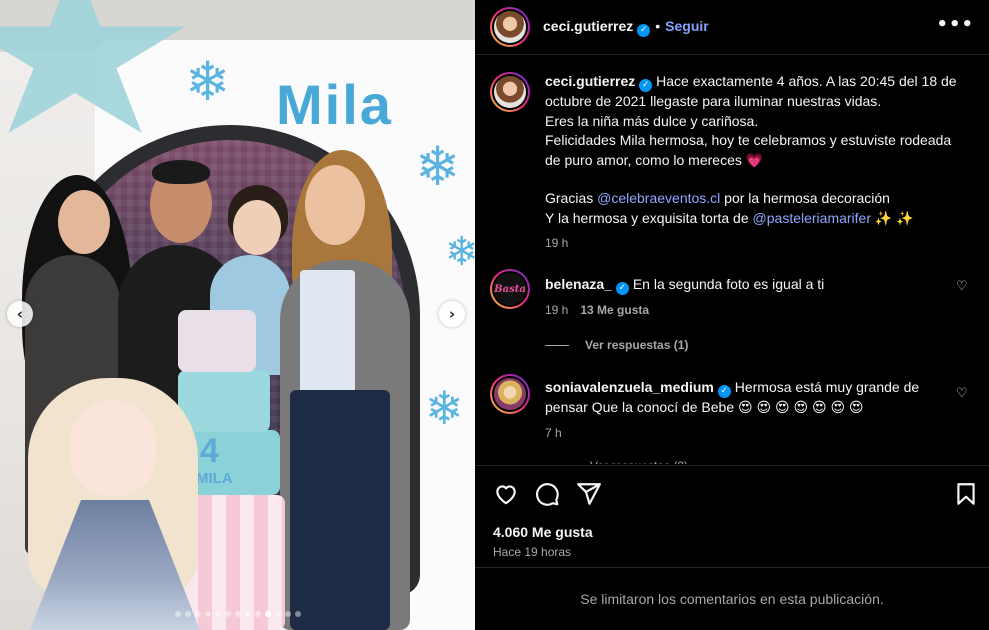 Image resolution: width=989 pixels, height=630 pixels. Describe the element at coordinates (639, 461) in the screenshot. I see `view-replies-button-partial: Ver respuestas (2)` at that location.